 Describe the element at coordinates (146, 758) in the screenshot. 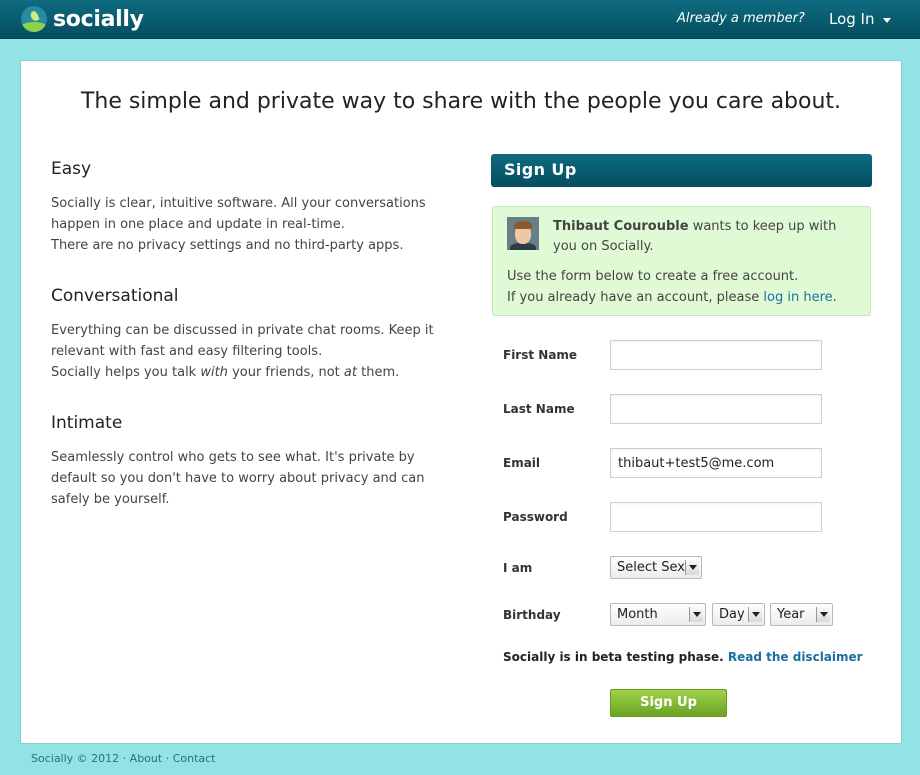

I see `footer-about-link: About` at that location.